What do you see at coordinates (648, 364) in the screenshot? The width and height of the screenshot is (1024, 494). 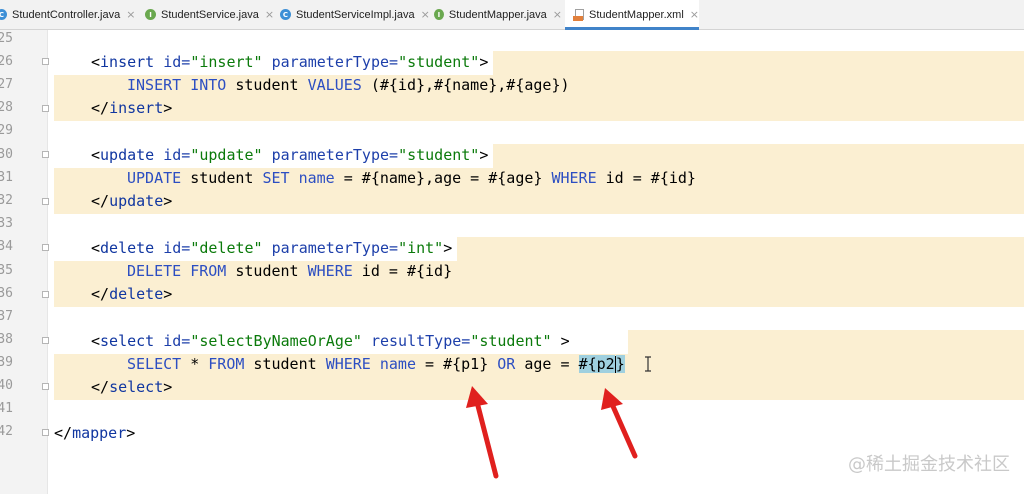 I see `text-cursor-icon` at bounding box center [648, 364].